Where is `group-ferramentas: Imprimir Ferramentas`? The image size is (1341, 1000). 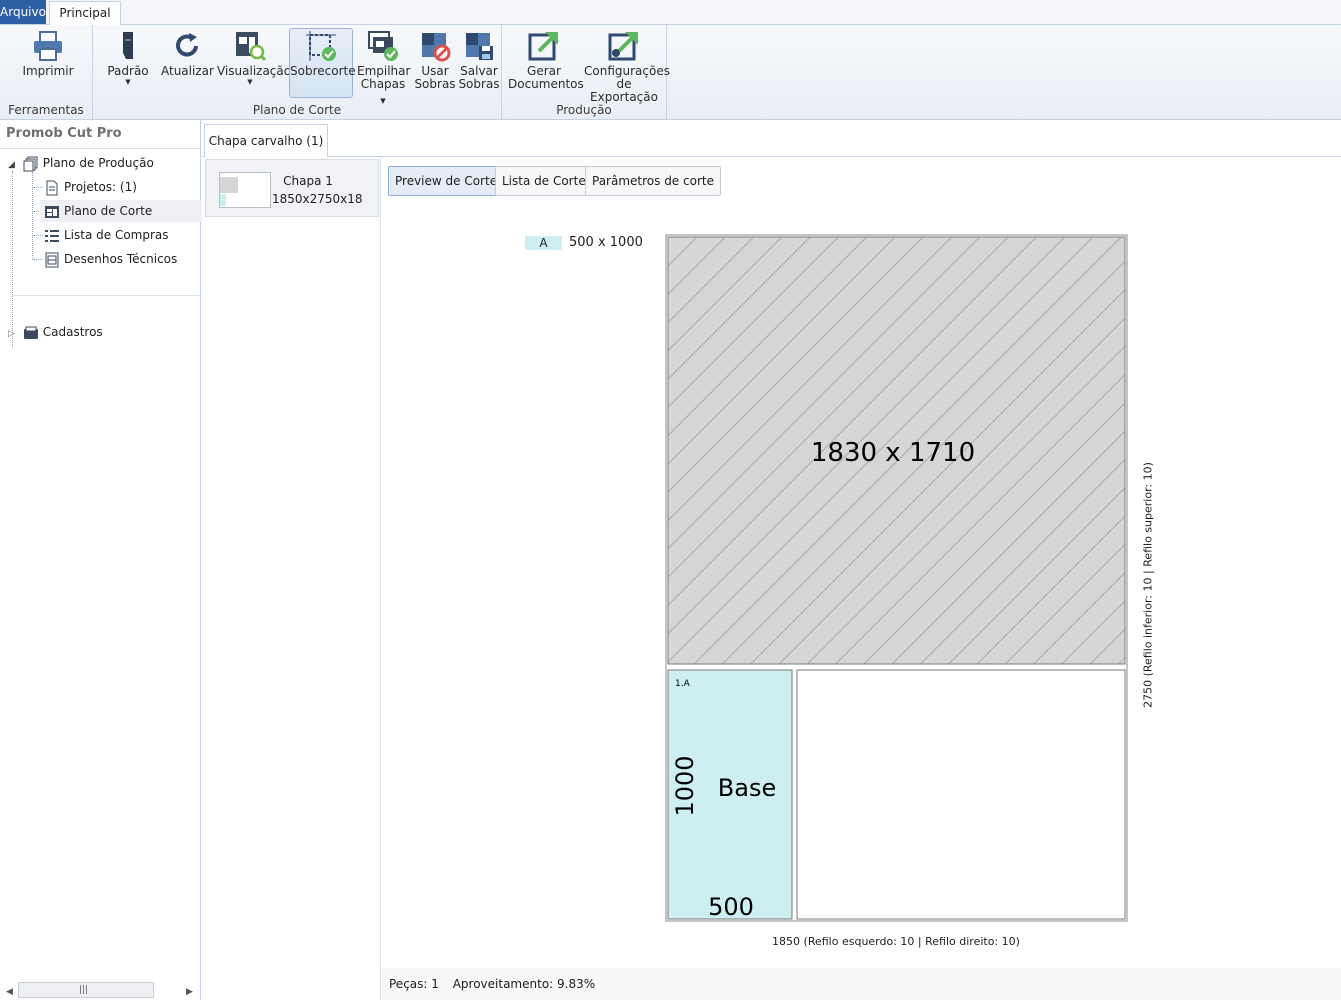
group-ferramentas: Imprimir Ferramentas is located at coordinates (46, 72).